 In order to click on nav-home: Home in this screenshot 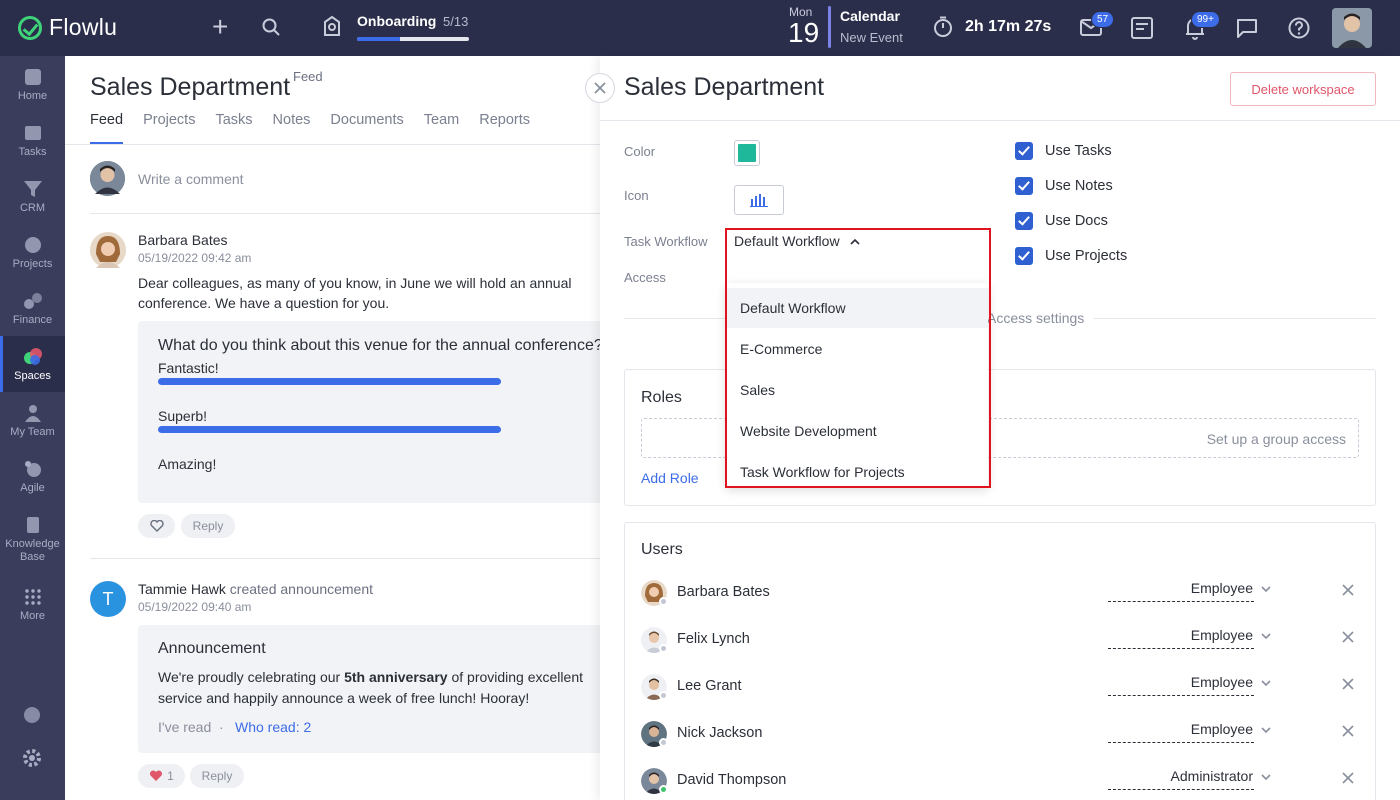, I will do `click(32, 84)`.